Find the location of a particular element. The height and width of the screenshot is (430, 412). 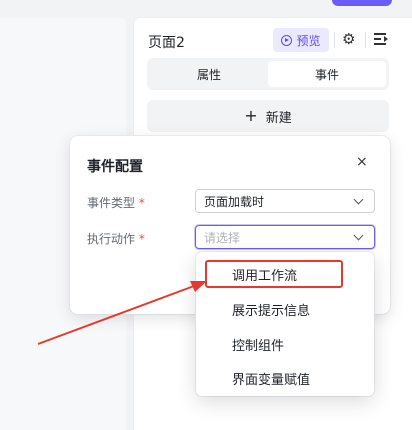

annotation-arrow is located at coordinates (122, 313).